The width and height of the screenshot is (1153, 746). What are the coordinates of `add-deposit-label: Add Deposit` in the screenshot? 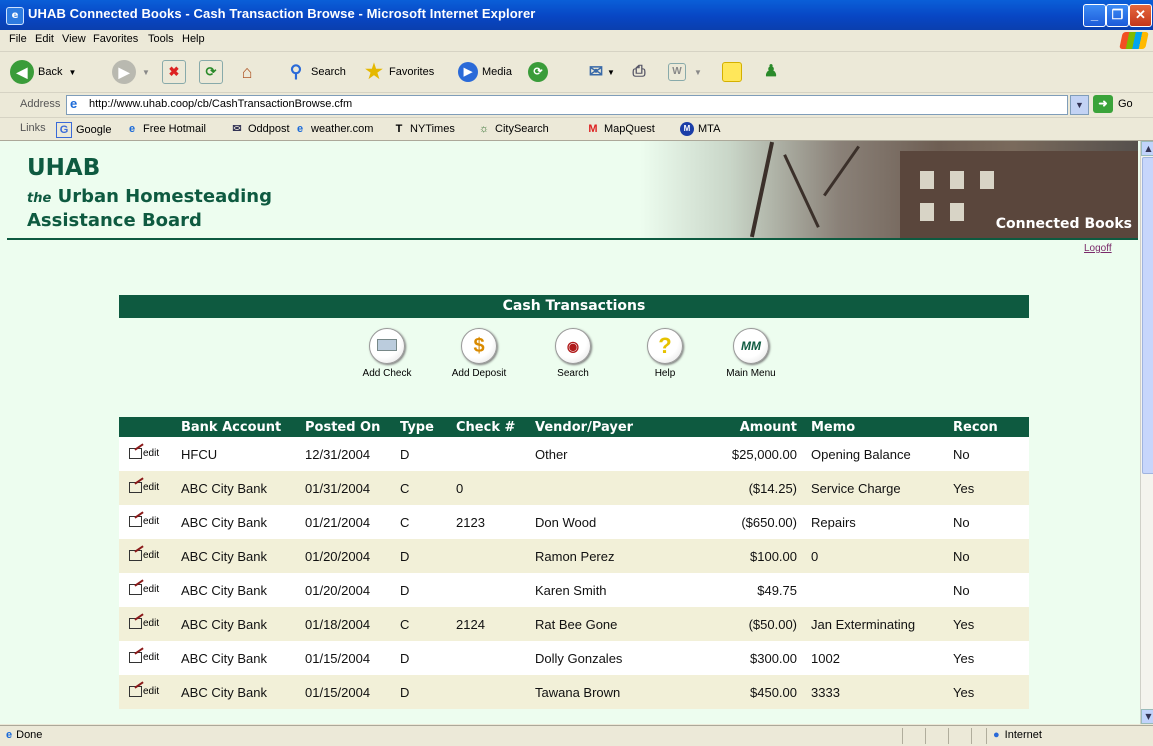 It's located at (479, 373).